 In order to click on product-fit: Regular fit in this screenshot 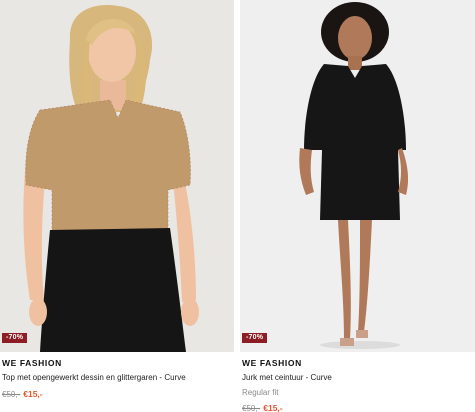, I will do `click(260, 392)`.